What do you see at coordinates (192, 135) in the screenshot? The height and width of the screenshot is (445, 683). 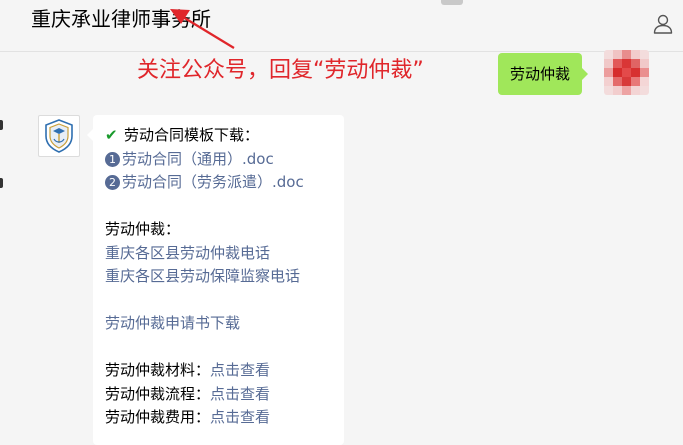 I see `template-heading: 劳动合同模板下载：` at bounding box center [192, 135].